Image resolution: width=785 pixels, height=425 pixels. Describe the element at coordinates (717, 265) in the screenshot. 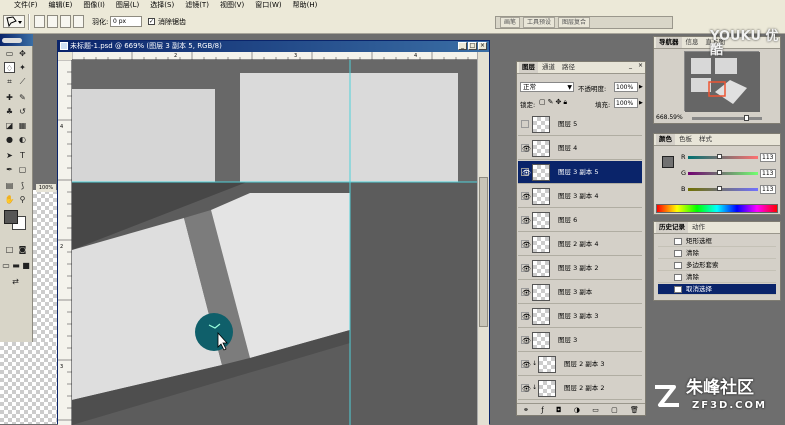

I see `history-item: 多边形套索` at that location.